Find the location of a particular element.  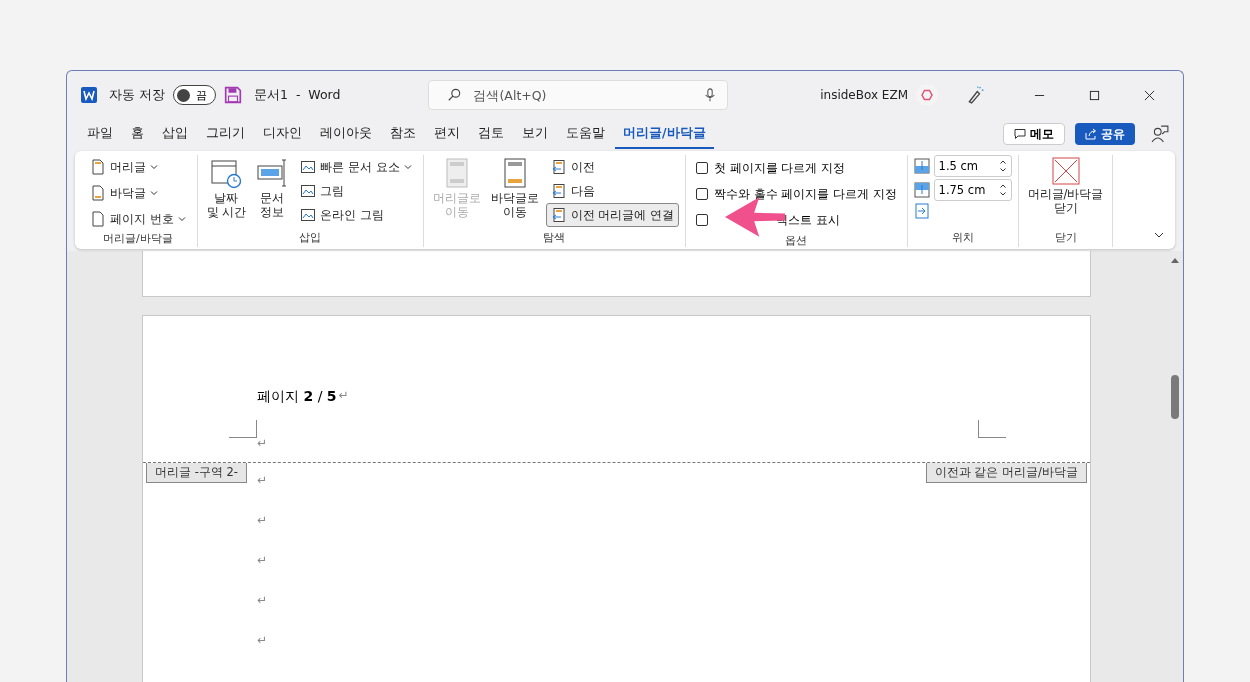

save-icon is located at coordinates (233, 95).